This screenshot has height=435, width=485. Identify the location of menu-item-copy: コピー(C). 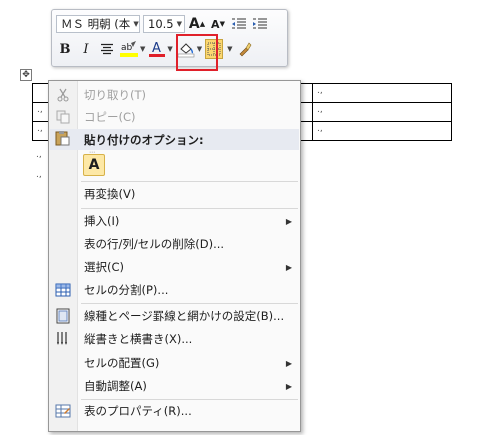
(174, 117).